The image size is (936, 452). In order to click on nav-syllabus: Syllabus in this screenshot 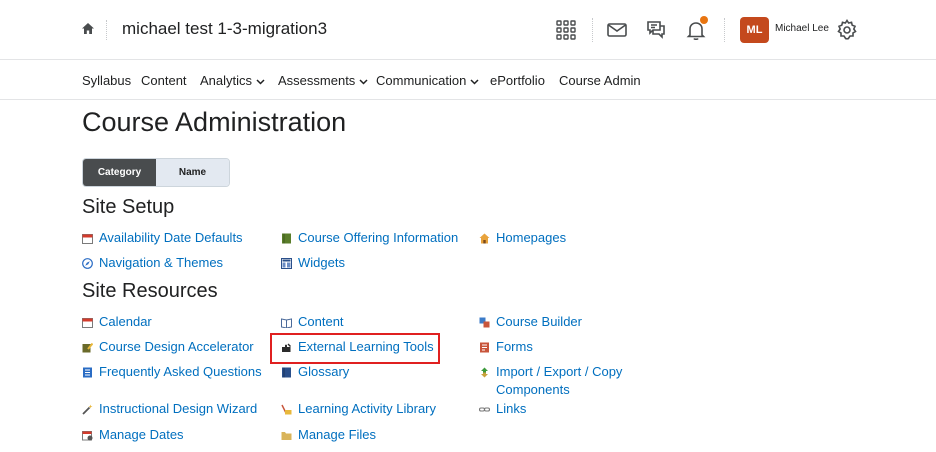, I will do `click(106, 80)`.